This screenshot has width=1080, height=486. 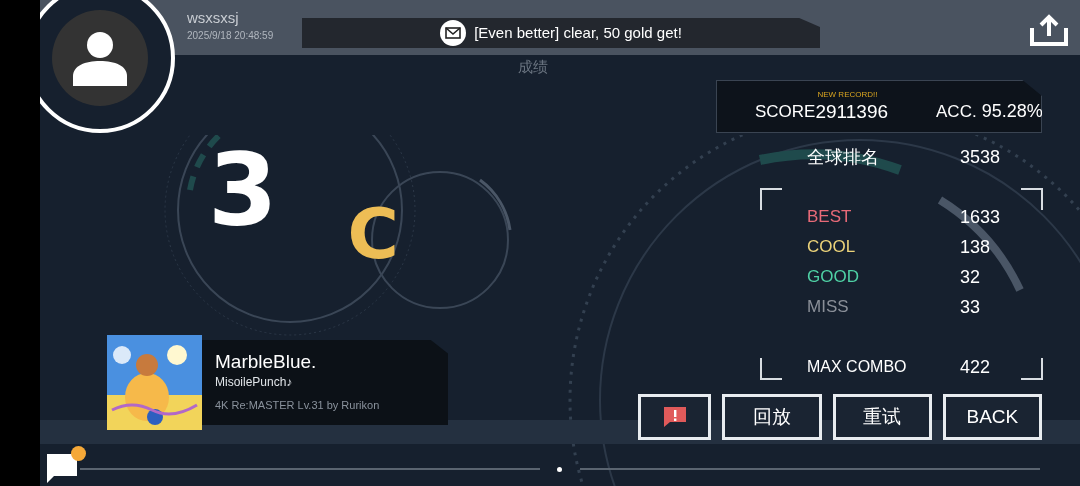 What do you see at coordinates (213, 18) in the screenshot?
I see `player-name: wsxsxsj` at bounding box center [213, 18].